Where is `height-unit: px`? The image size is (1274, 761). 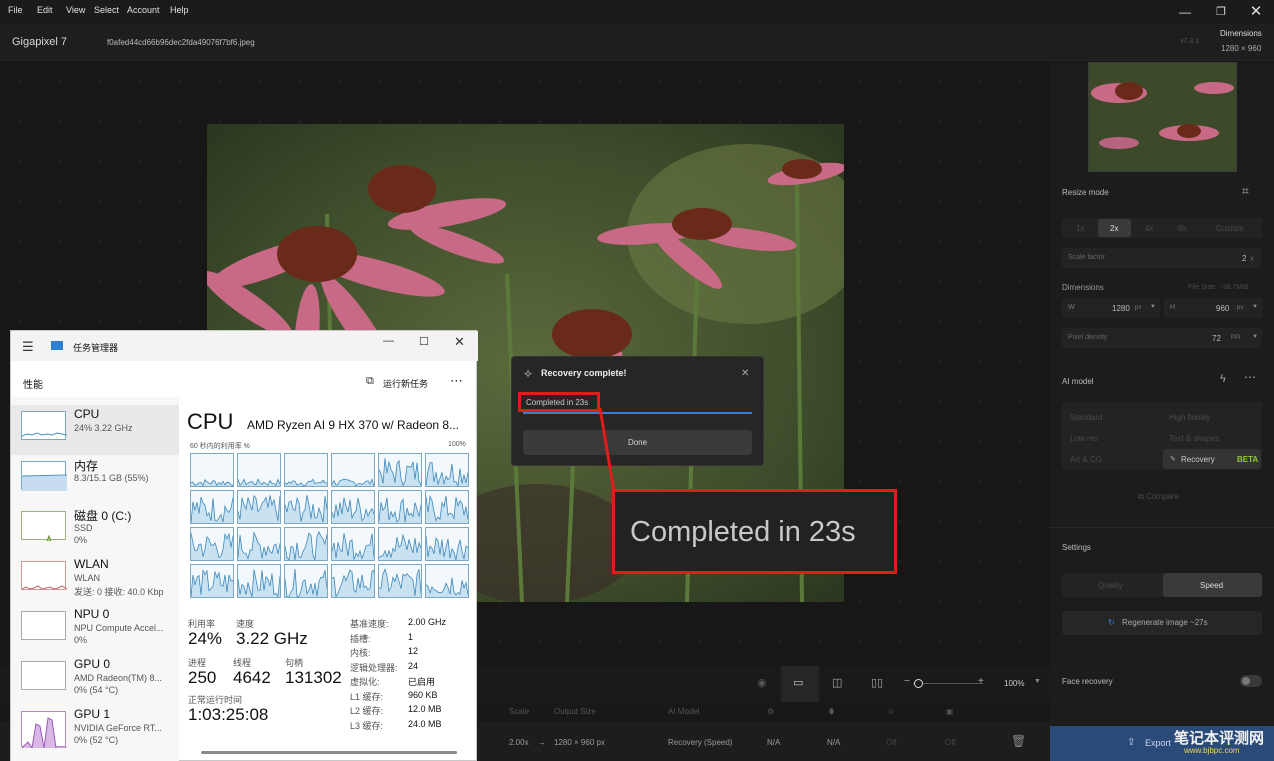 height-unit: px is located at coordinates (1240, 308).